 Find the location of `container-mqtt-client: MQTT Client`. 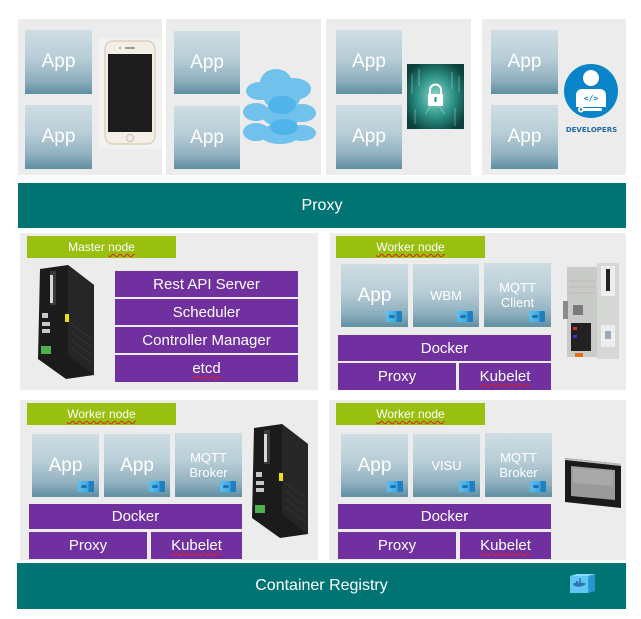

container-mqtt-client: MQTT Client is located at coordinates (517, 295).